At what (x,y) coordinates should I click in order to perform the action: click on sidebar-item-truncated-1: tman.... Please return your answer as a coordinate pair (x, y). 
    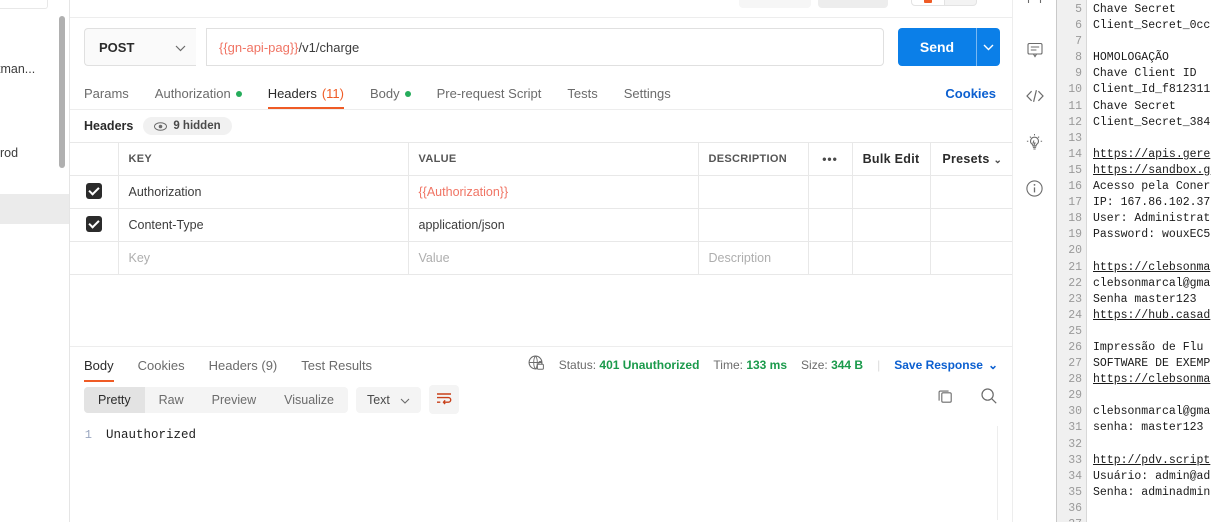
    Looking at the image, I should click on (17, 69).